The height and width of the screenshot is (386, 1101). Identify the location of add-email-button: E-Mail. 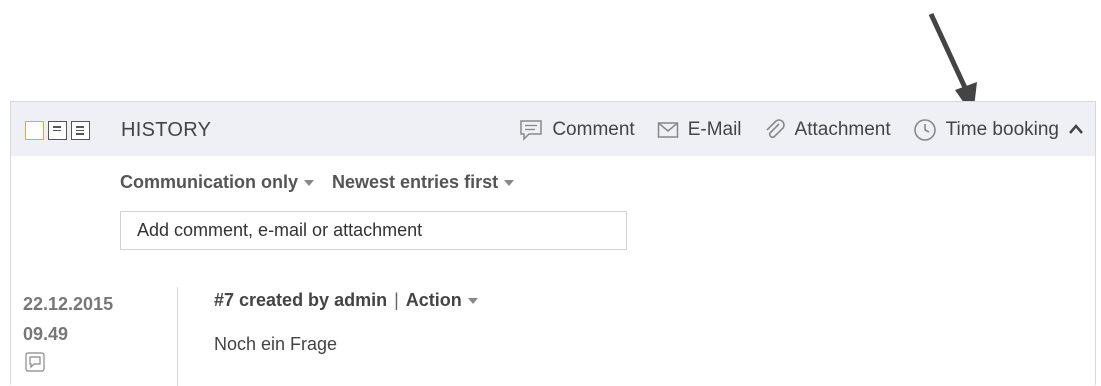
(699, 130).